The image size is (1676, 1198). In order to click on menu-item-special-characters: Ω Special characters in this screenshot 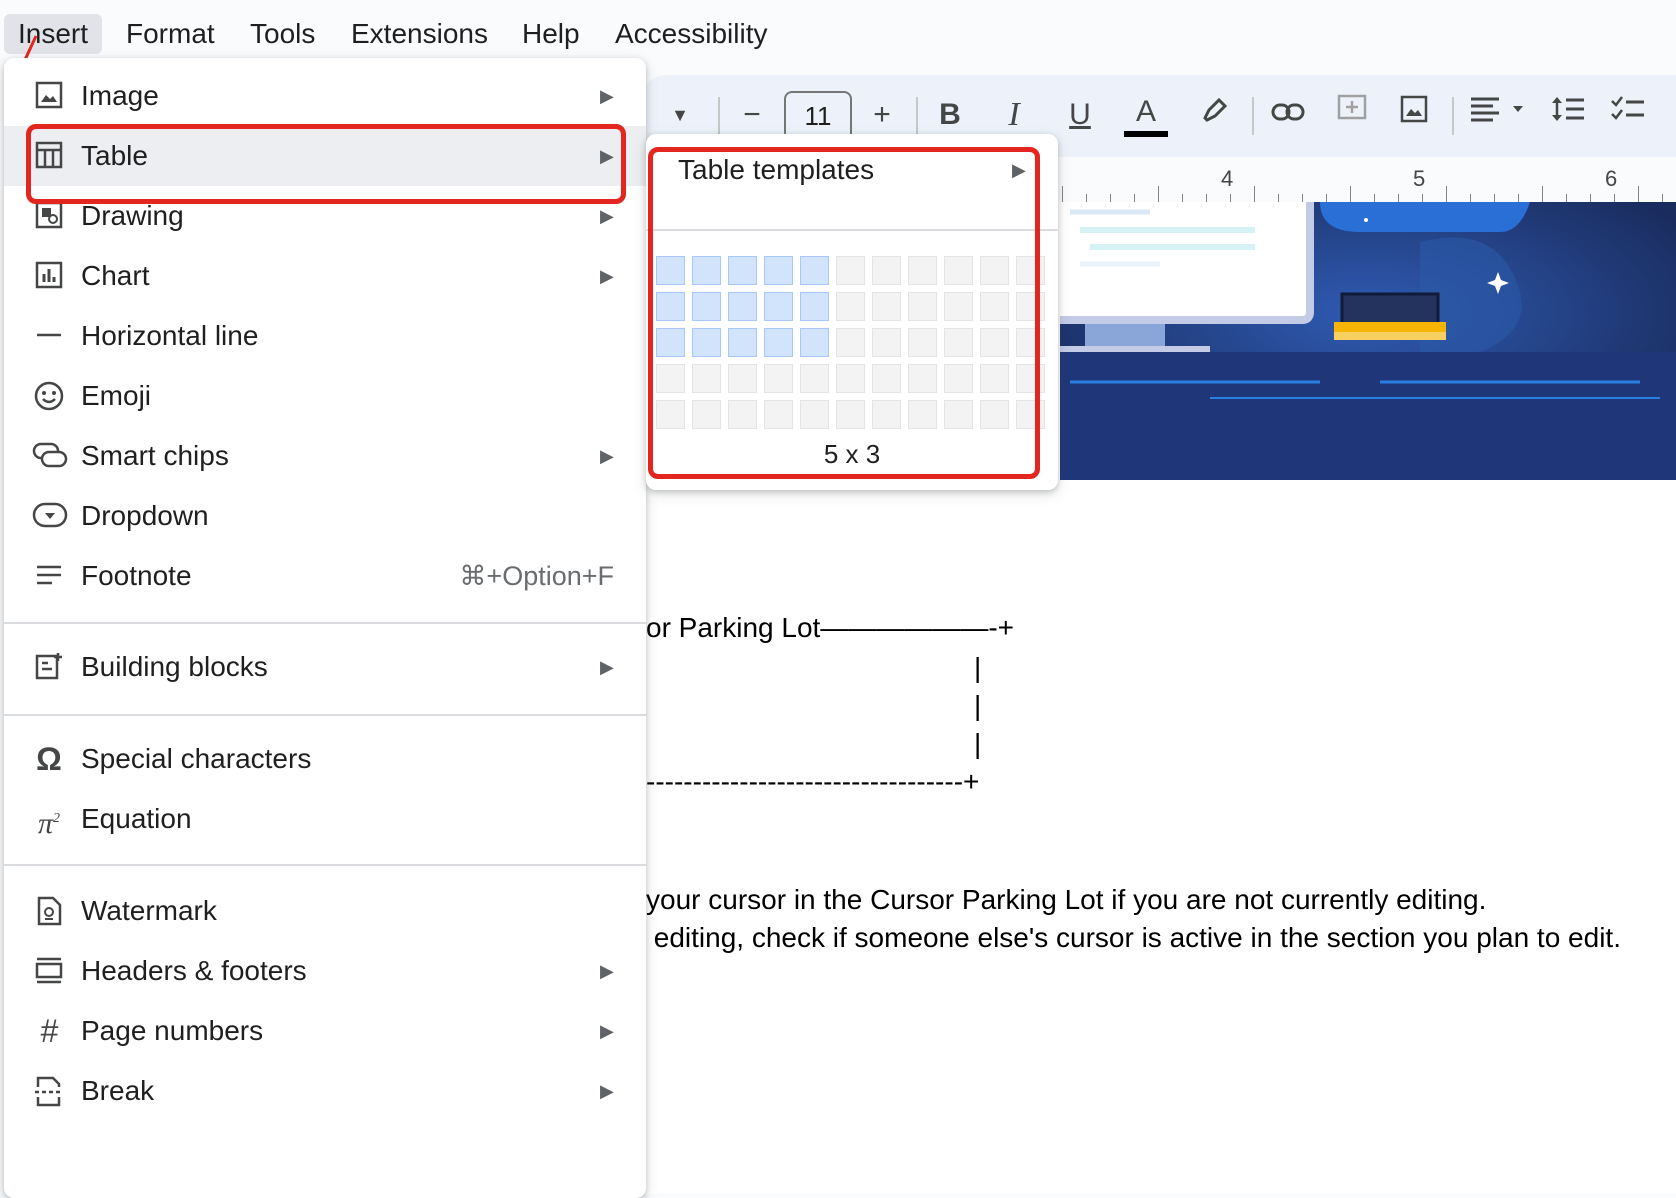, I will do `click(325, 759)`.